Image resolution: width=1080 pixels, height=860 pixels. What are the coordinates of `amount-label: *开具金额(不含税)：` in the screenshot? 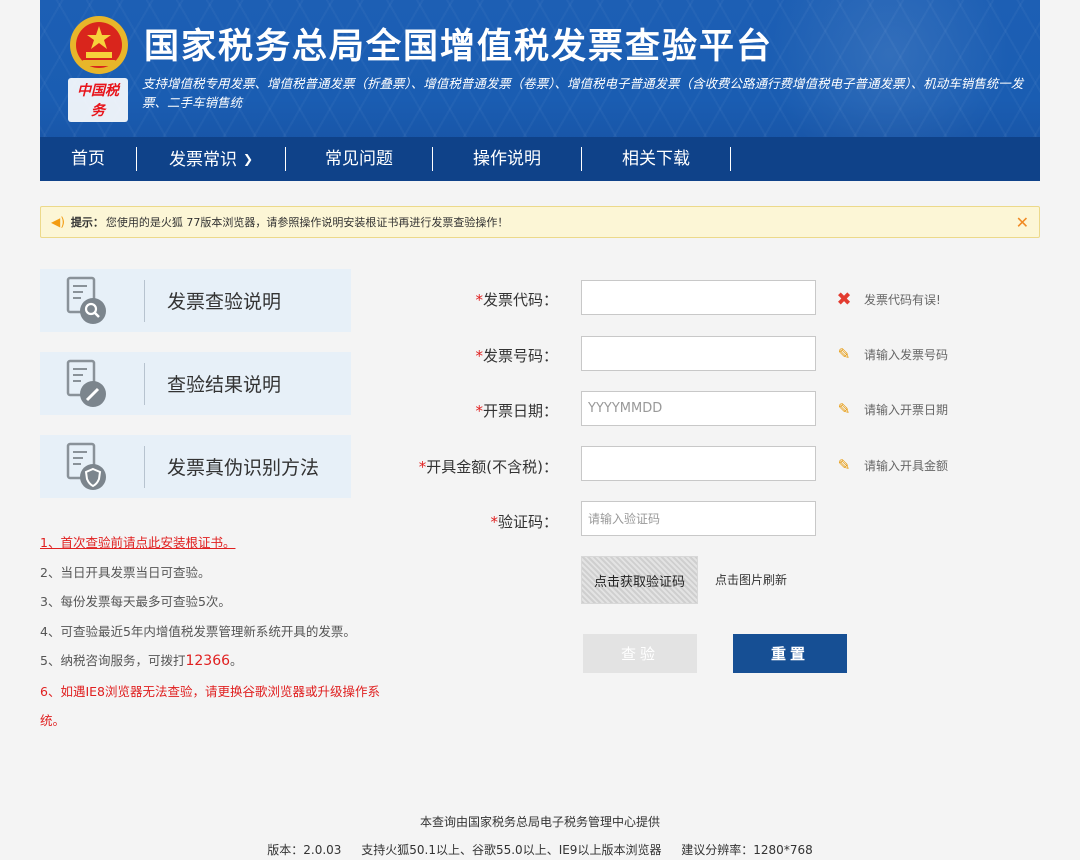 It's located at (488, 466).